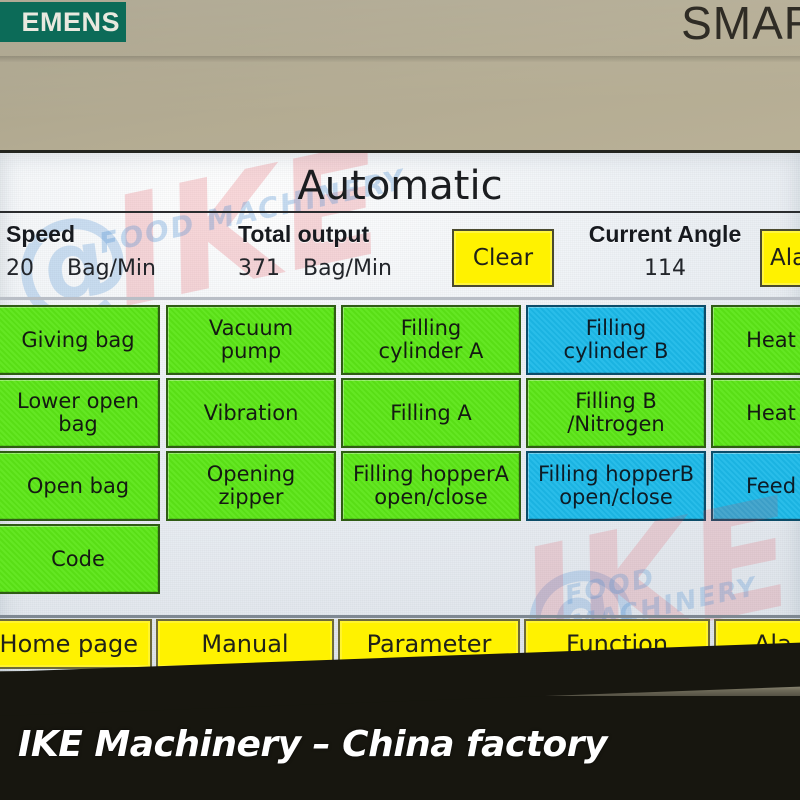  I want to click on grid-button: Opening zipper, so click(251, 486).